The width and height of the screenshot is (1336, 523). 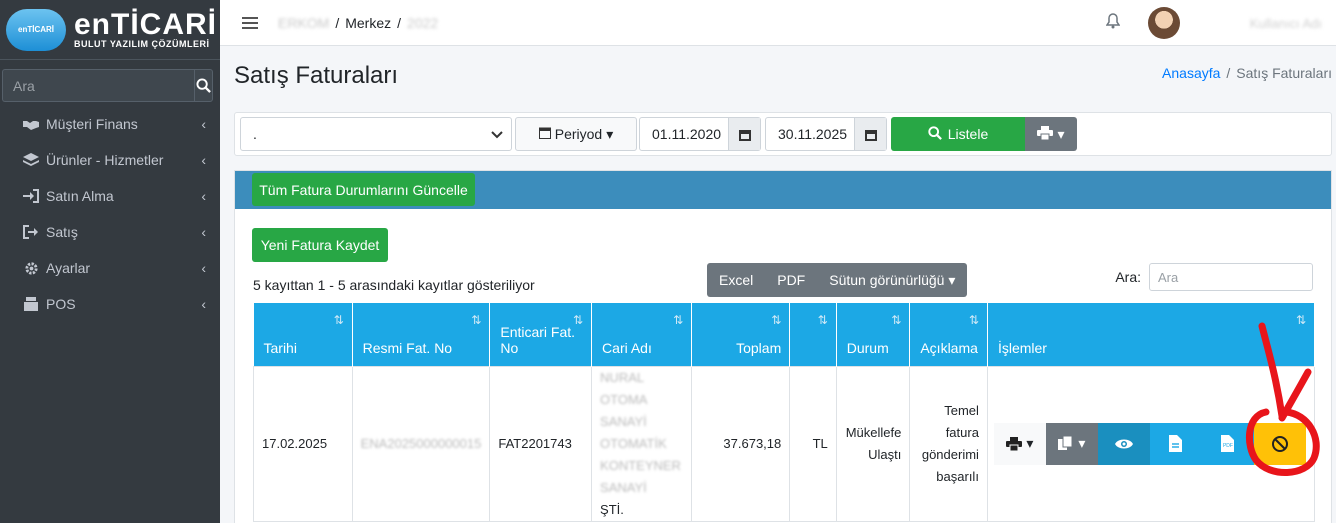 I want to click on cell-status: Mükellefe Ulaştı, so click(x=873, y=443).